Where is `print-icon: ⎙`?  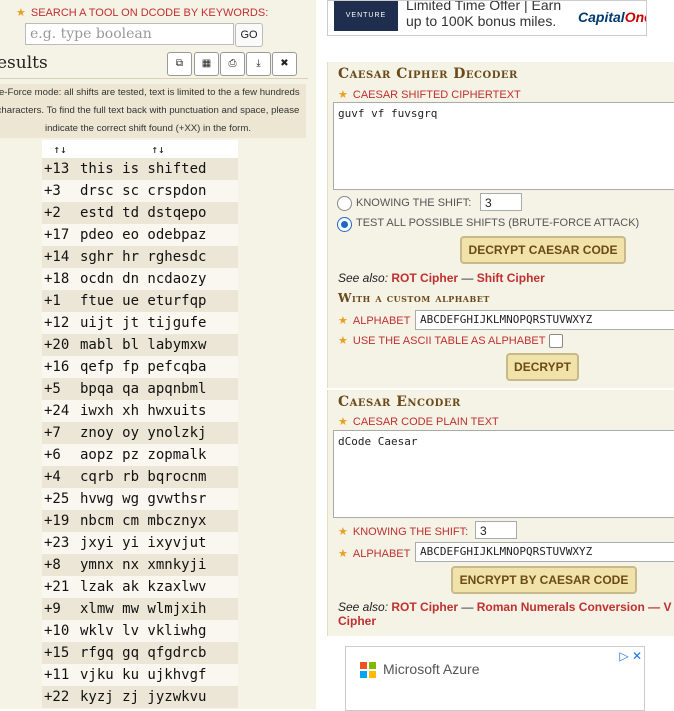 print-icon: ⎙ is located at coordinates (232, 64).